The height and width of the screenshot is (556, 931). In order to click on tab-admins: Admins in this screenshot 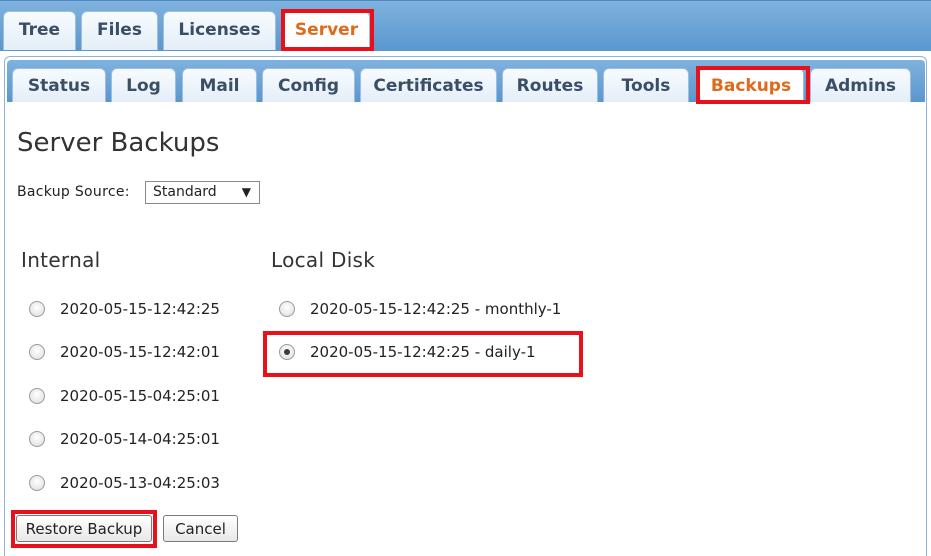, I will do `click(860, 85)`.